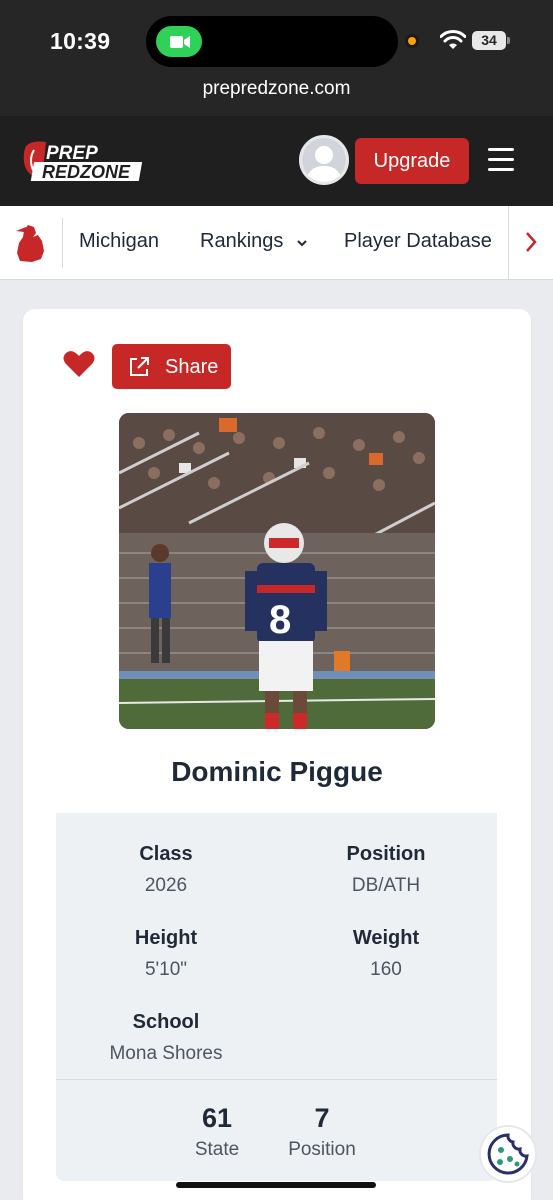 The width and height of the screenshot is (553, 1200). What do you see at coordinates (139, 366) in the screenshot?
I see `external-link-icon` at bounding box center [139, 366].